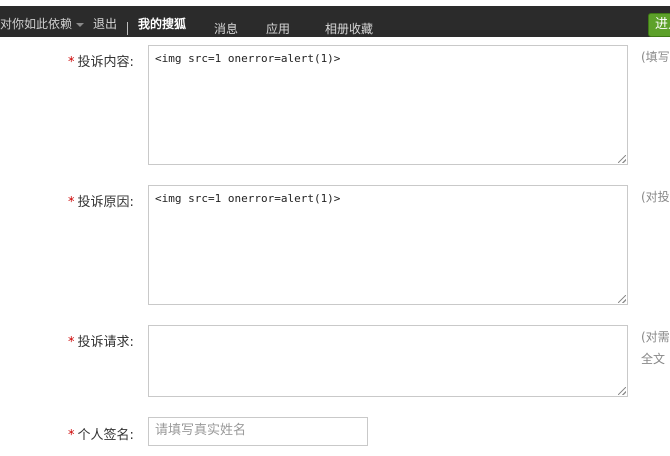 The image size is (670, 456). Describe the element at coordinates (105, 62) in the screenshot. I see `complaint-content-label-text: 投诉内容:` at that location.